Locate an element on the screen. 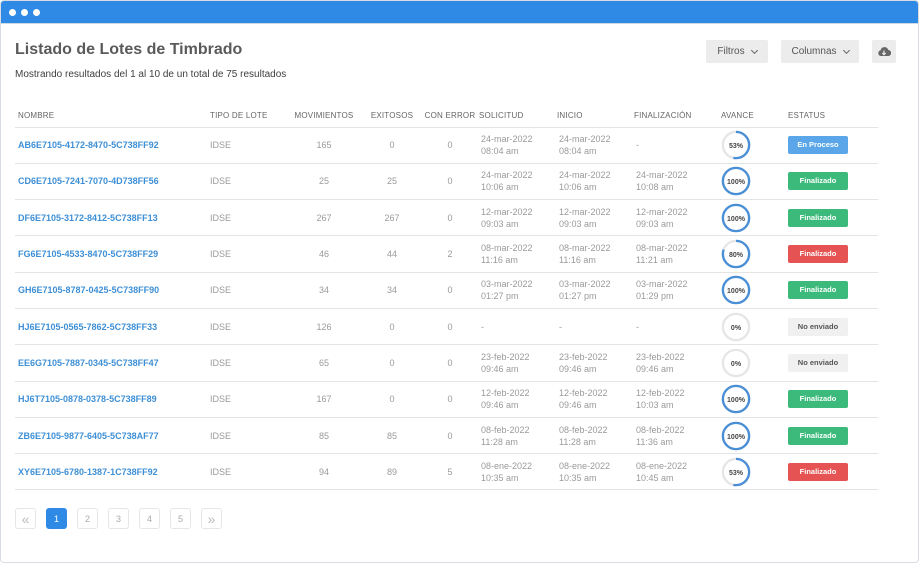 Image resolution: width=919 pixels, height=563 pixels. start-date-day: 12-mar-2022 is located at coordinates (585, 211).